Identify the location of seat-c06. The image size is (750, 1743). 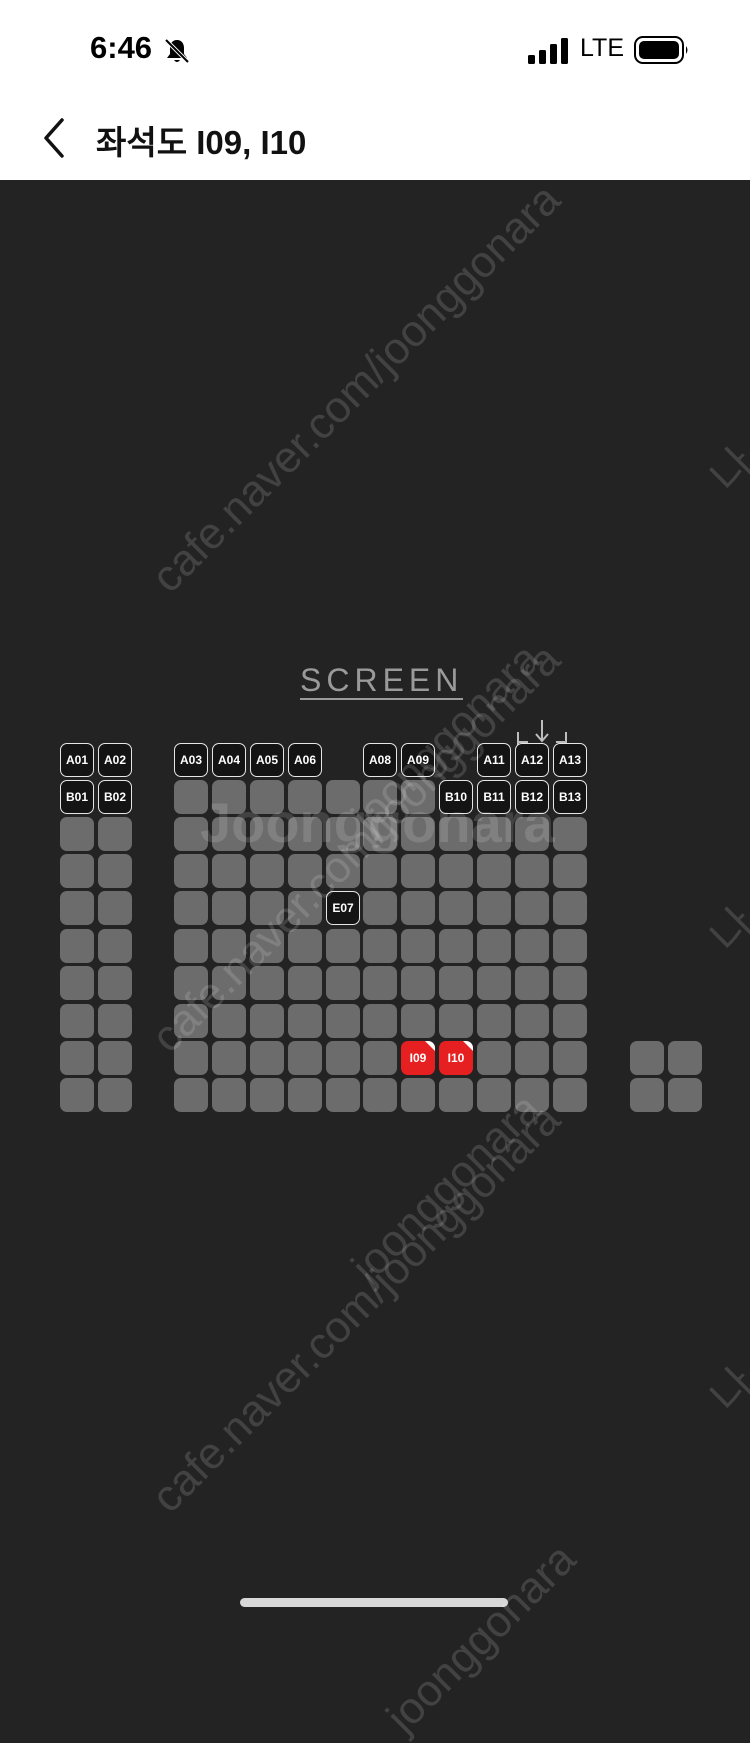
(305, 834).